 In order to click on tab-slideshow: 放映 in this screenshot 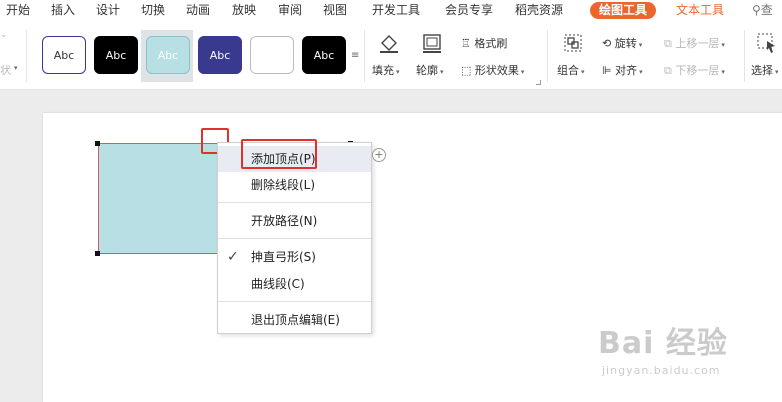, I will do `click(244, 10)`.